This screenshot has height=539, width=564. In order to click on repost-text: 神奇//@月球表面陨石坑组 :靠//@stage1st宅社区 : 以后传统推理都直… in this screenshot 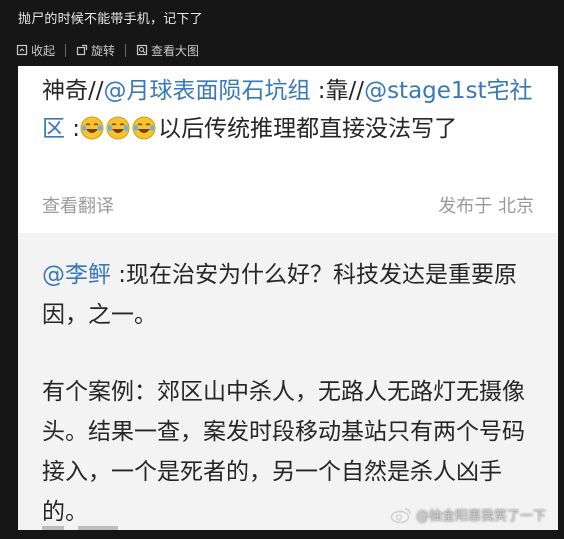, I will do `click(292, 110)`.